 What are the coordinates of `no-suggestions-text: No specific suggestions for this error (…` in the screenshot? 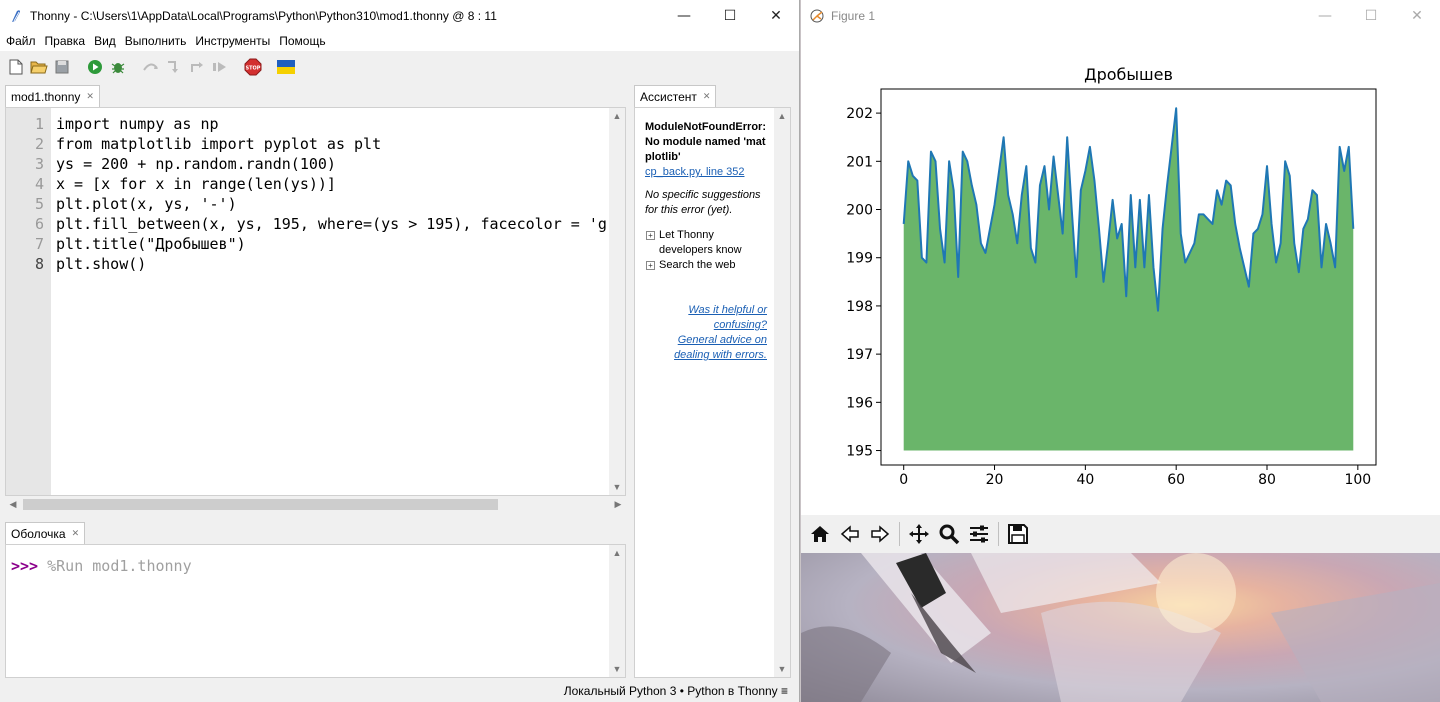 It's located at (703, 202).